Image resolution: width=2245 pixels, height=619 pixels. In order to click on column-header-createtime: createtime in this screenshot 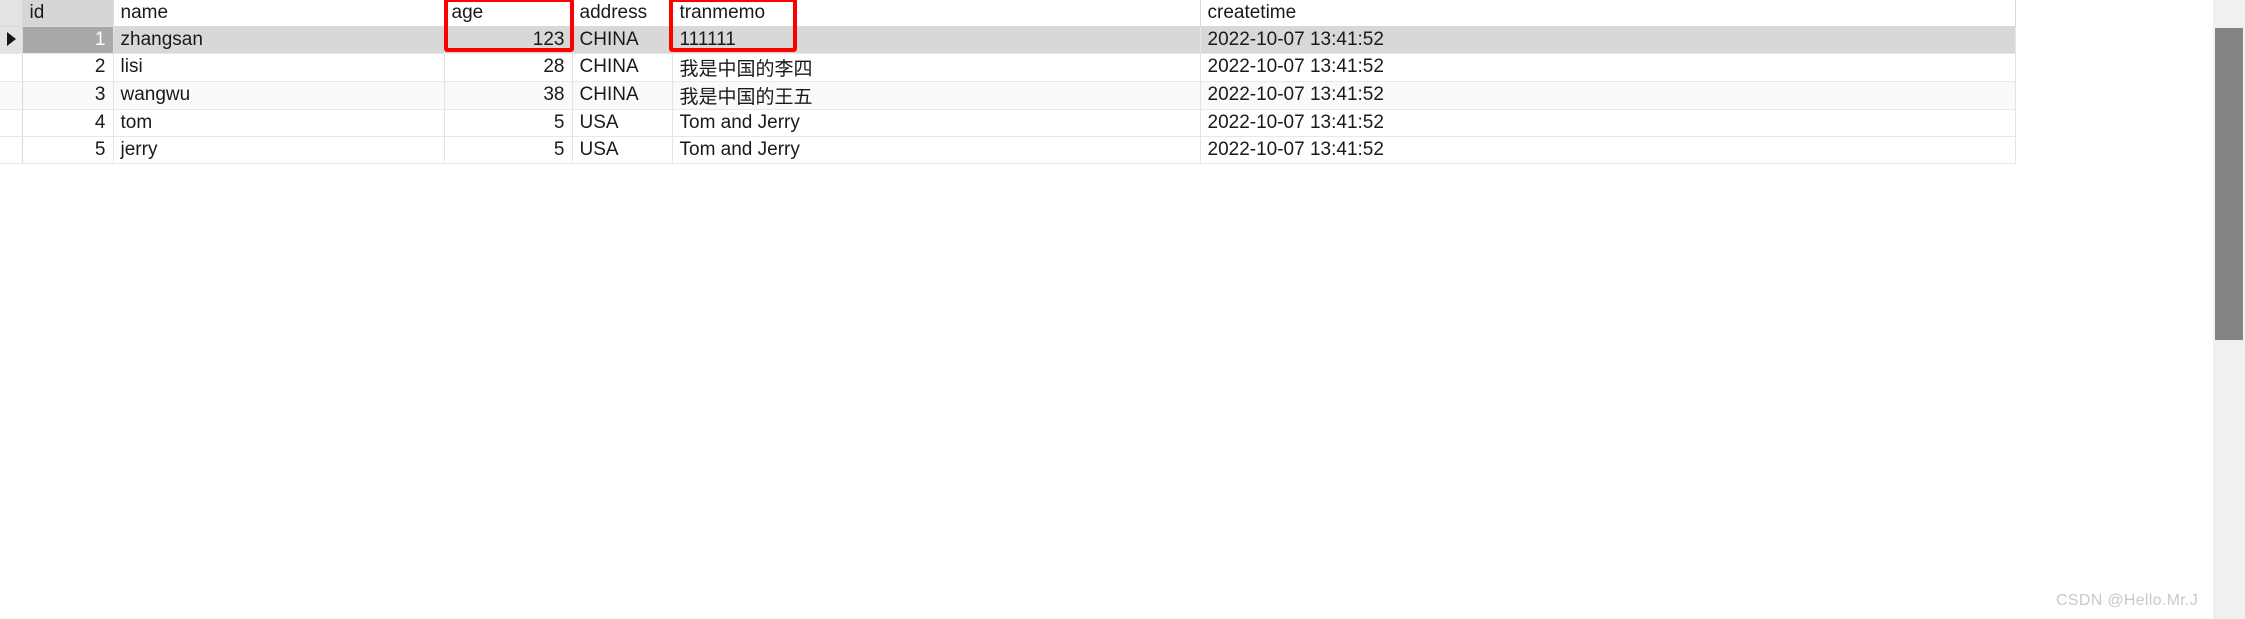, I will do `click(1608, 13)`.